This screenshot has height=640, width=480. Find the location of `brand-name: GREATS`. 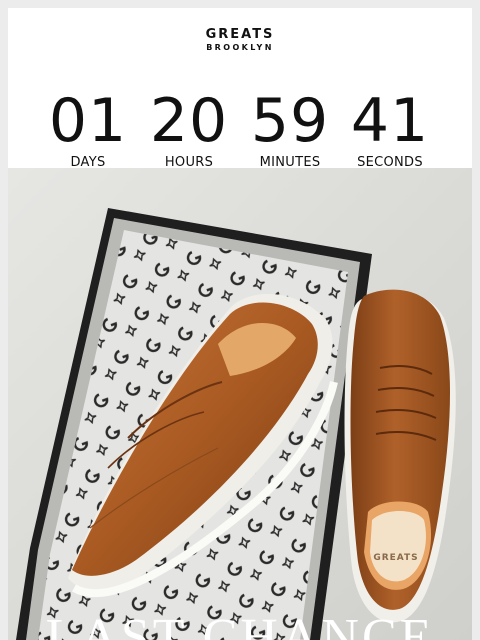

brand-name: GREATS is located at coordinates (240, 34).